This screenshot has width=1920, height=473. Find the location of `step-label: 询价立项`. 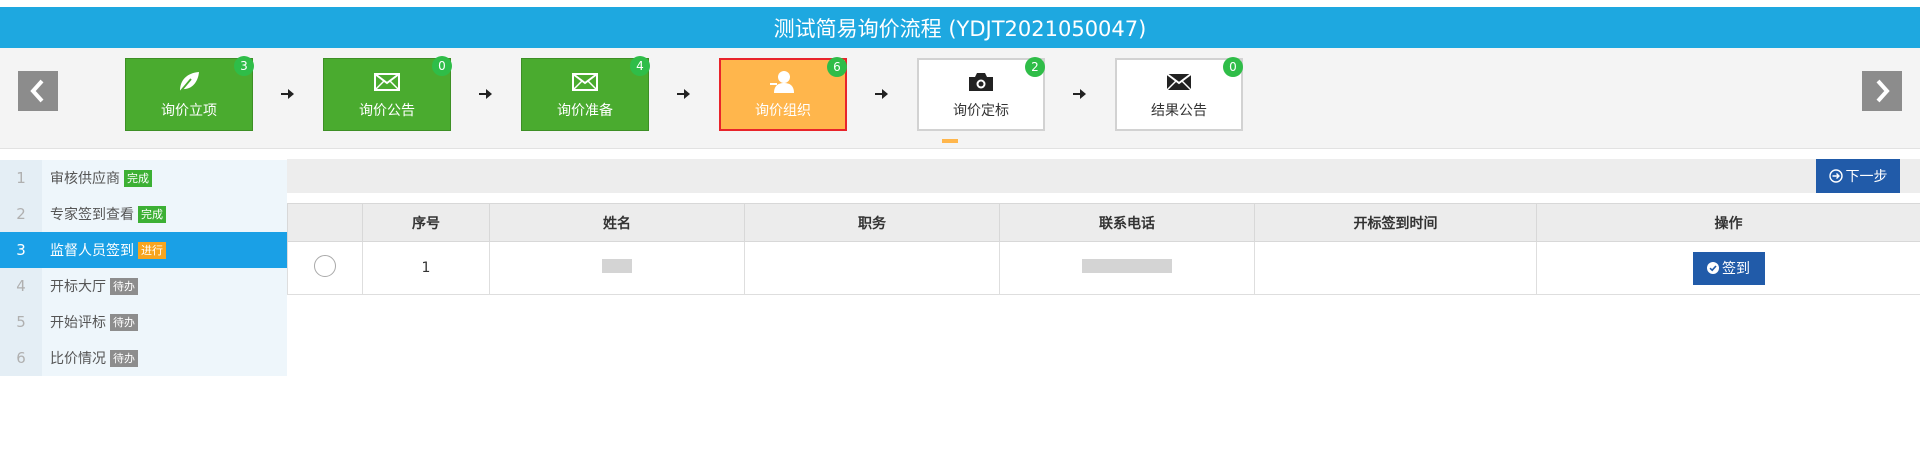

step-label: 询价立项 is located at coordinates (189, 111).